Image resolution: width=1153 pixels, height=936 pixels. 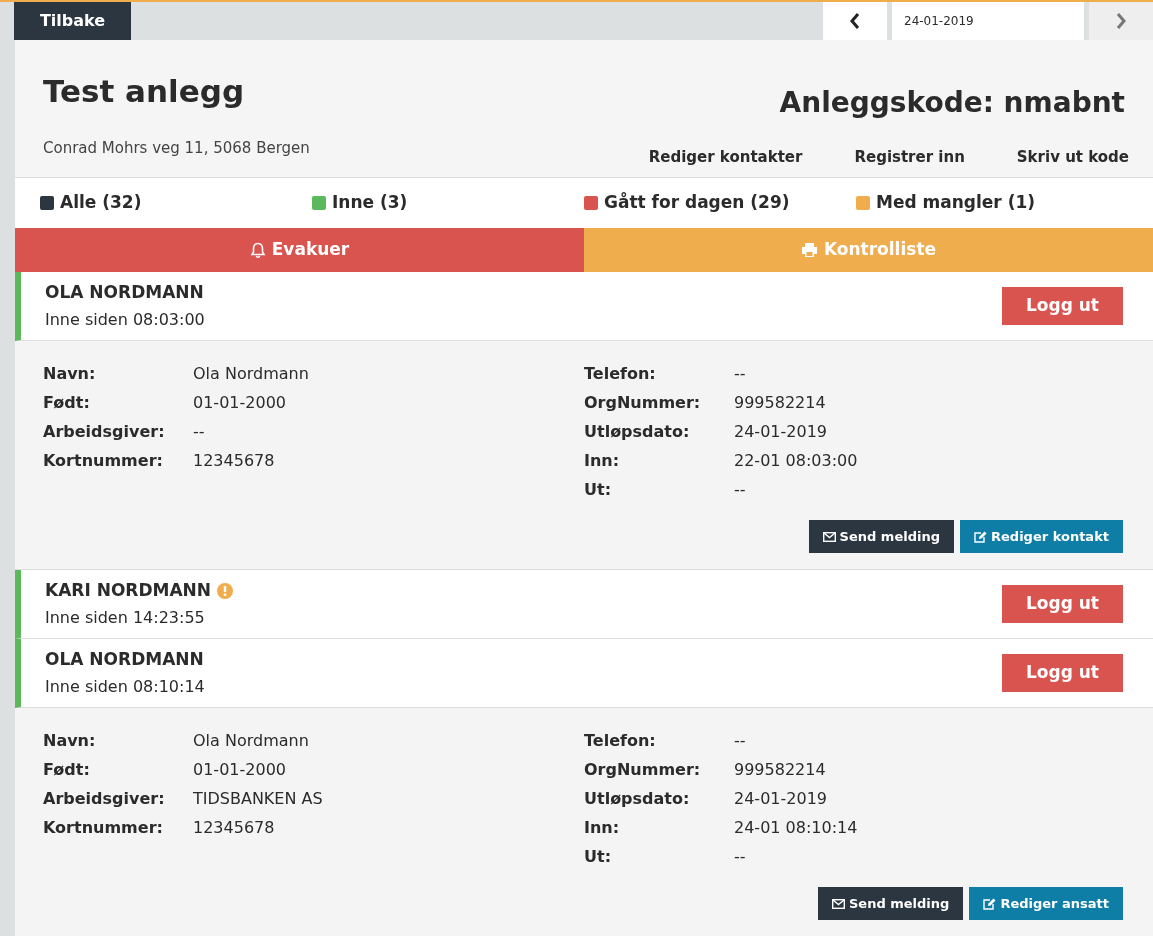 What do you see at coordinates (952, 103) in the screenshot?
I see `site-code: Anleggskode: nmabnt` at bounding box center [952, 103].